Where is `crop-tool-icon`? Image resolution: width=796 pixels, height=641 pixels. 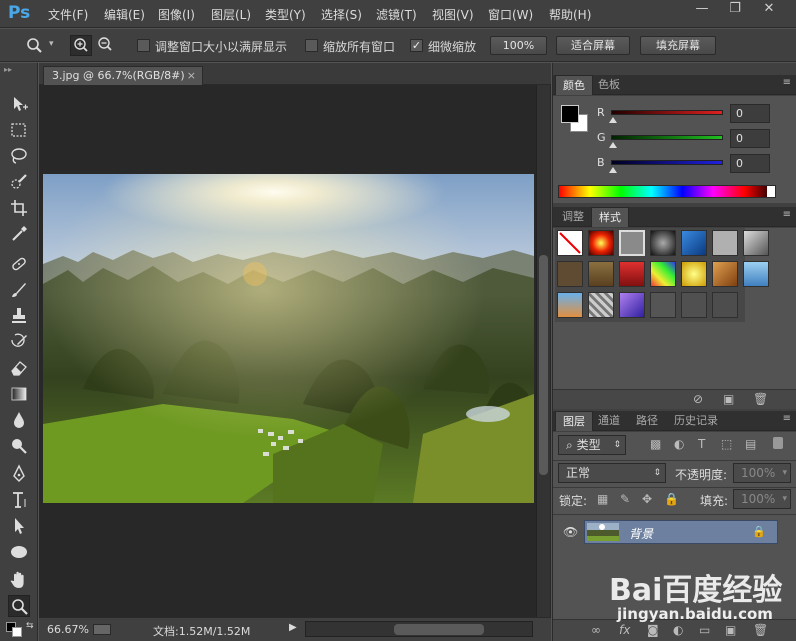 crop-tool-icon is located at coordinates (19, 208).